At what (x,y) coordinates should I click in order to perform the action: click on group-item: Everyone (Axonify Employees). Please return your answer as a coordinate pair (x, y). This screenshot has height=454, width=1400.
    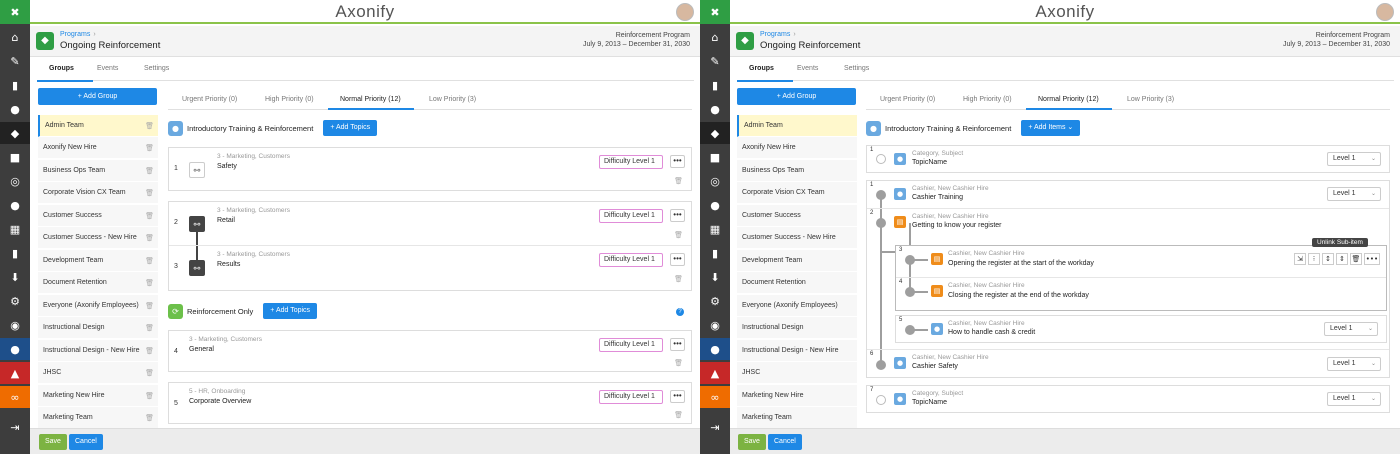
    Looking at the image, I should click on (797, 306).